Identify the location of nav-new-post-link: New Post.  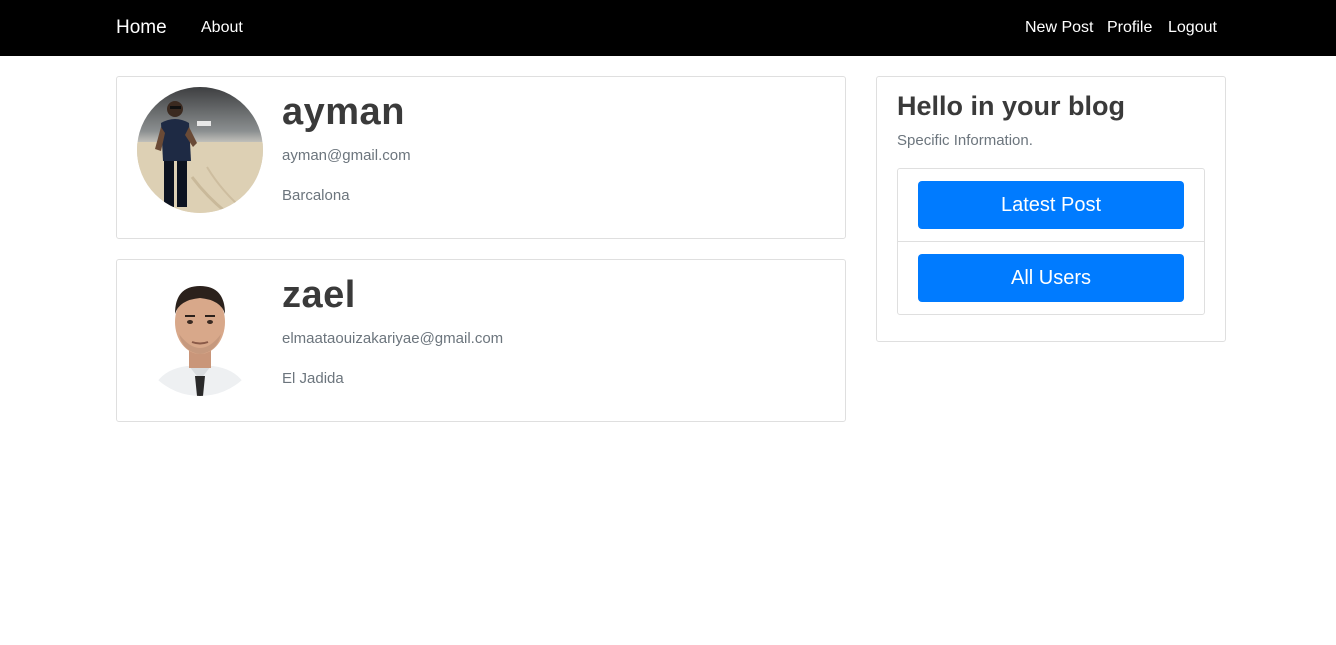
(1059, 28).